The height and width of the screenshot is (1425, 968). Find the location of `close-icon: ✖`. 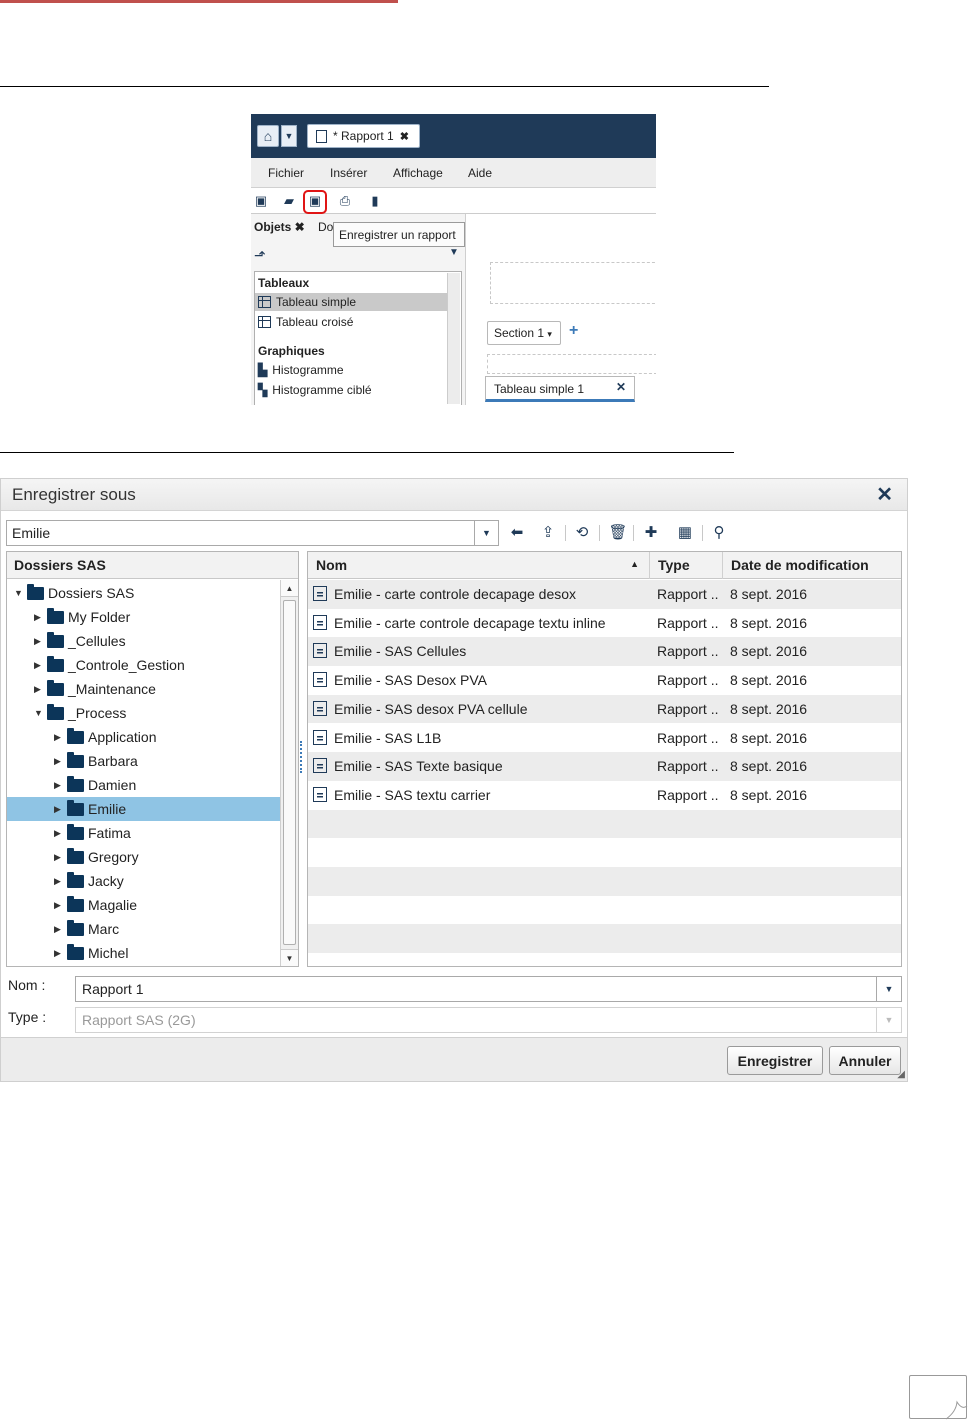

close-icon: ✖ is located at coordinates (404, 136).